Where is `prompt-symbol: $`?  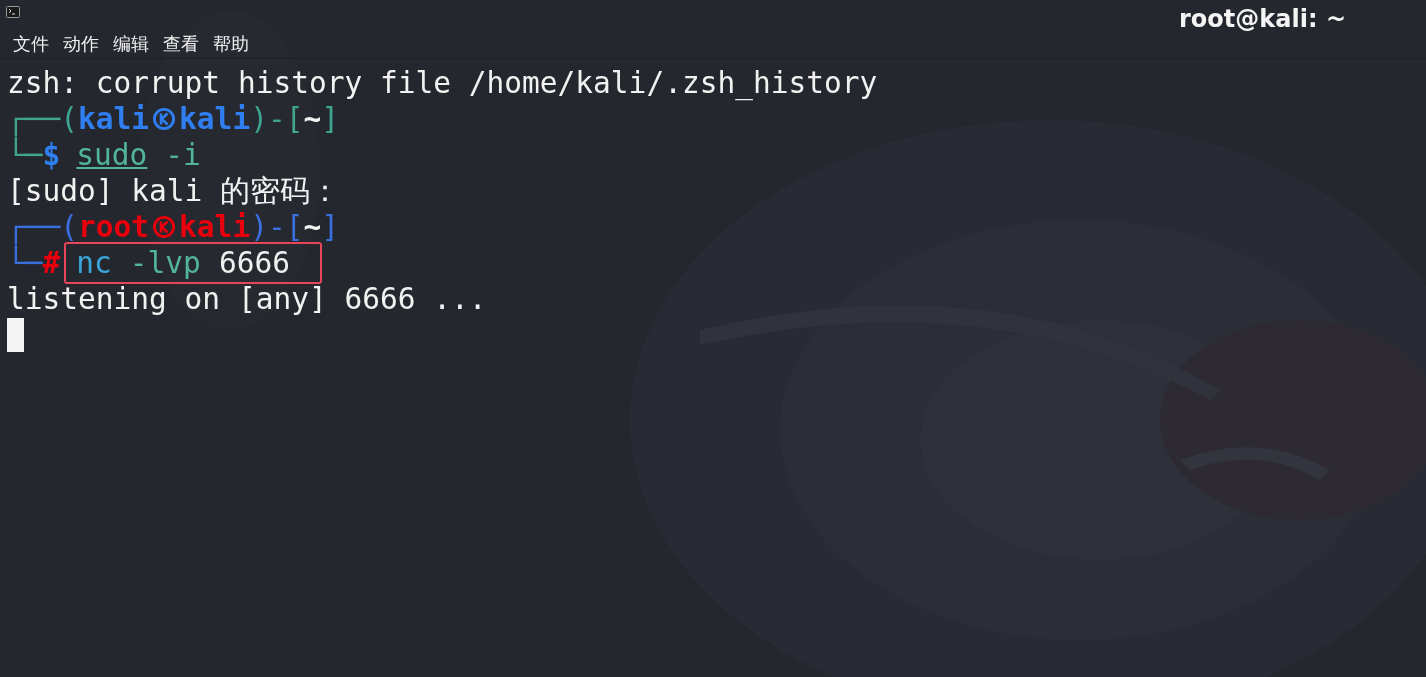 prompt-symbol: $ is located at coordinates (51, 155).